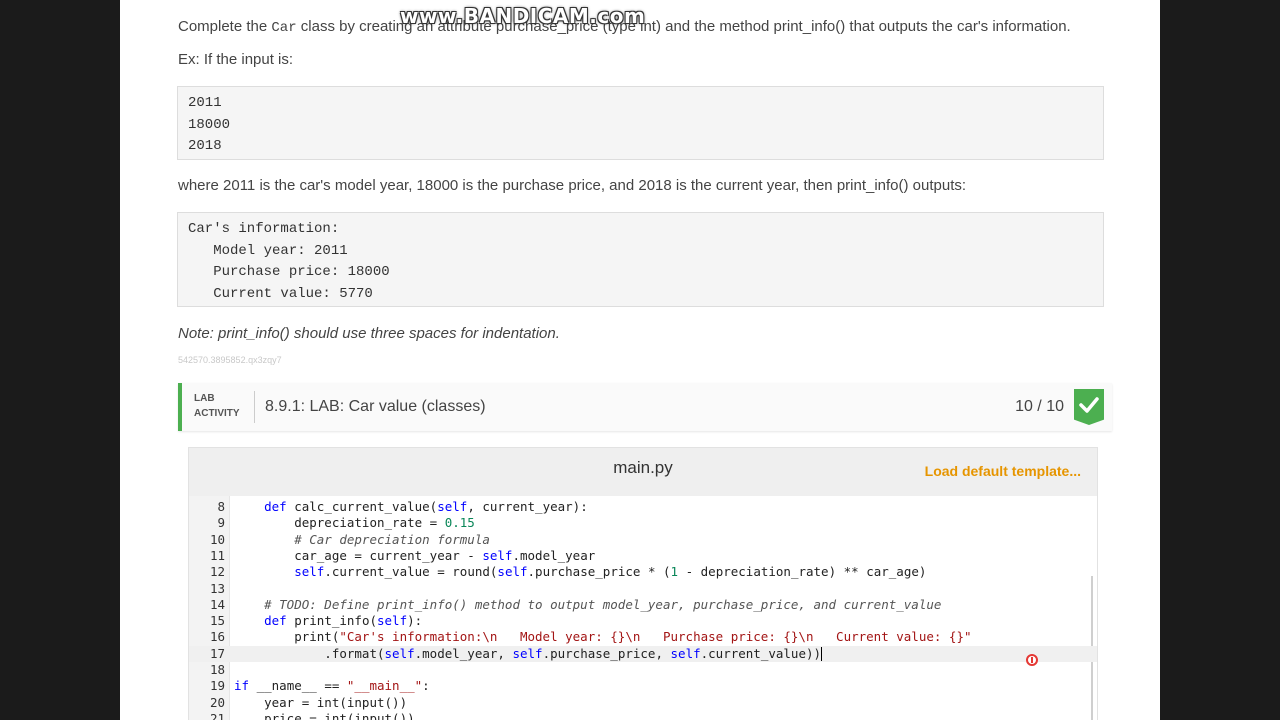 The image size is (1280, 720). What do you see at coordinates (643, 621) in the screenshot?
I see `code-line: 15 def print_info(self):` at bounding box center [643, 621].